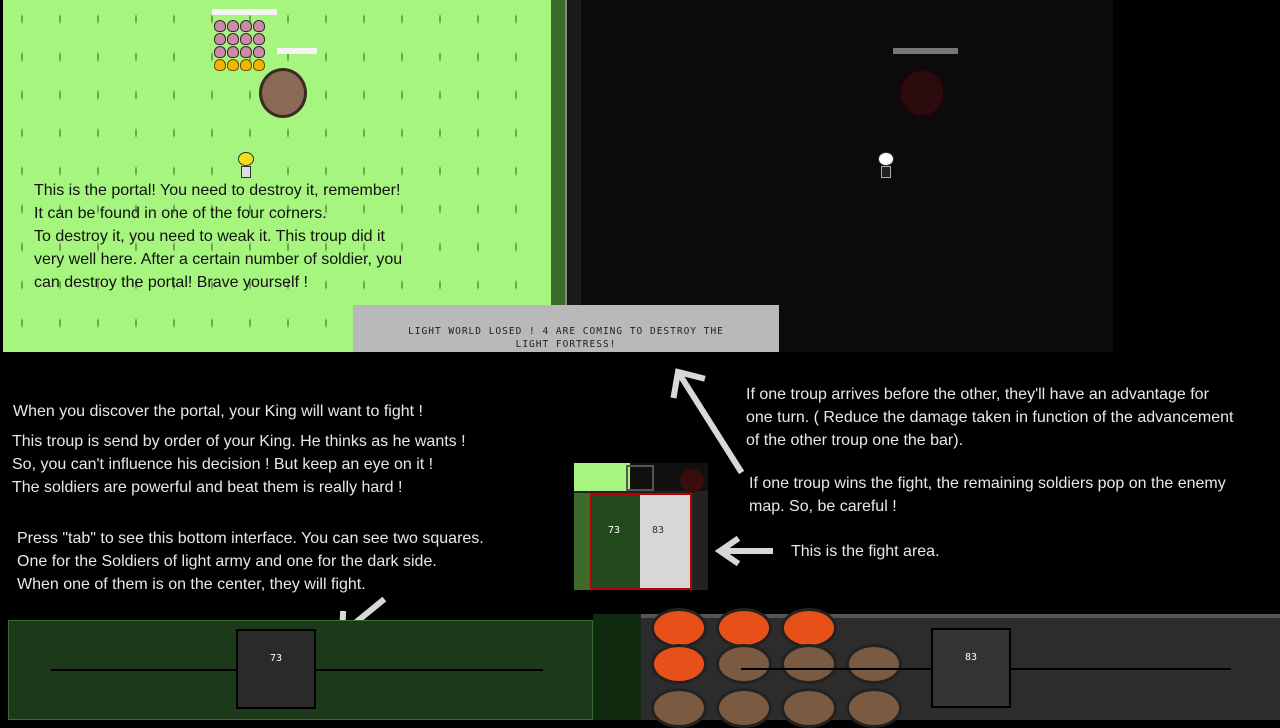  What do you see at coordinates (640, 478) in the screenshot?
I see `fight-area-selector` at bounding box center [640, 478].